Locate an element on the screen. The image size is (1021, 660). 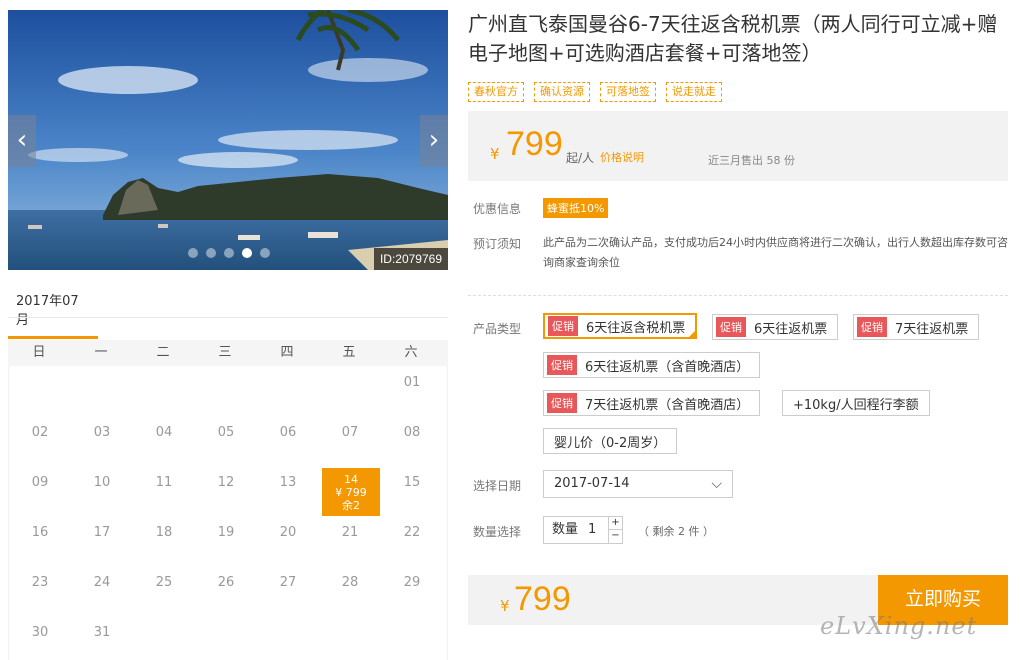
calendar-day: 27 is located at coordinates (288, 582).